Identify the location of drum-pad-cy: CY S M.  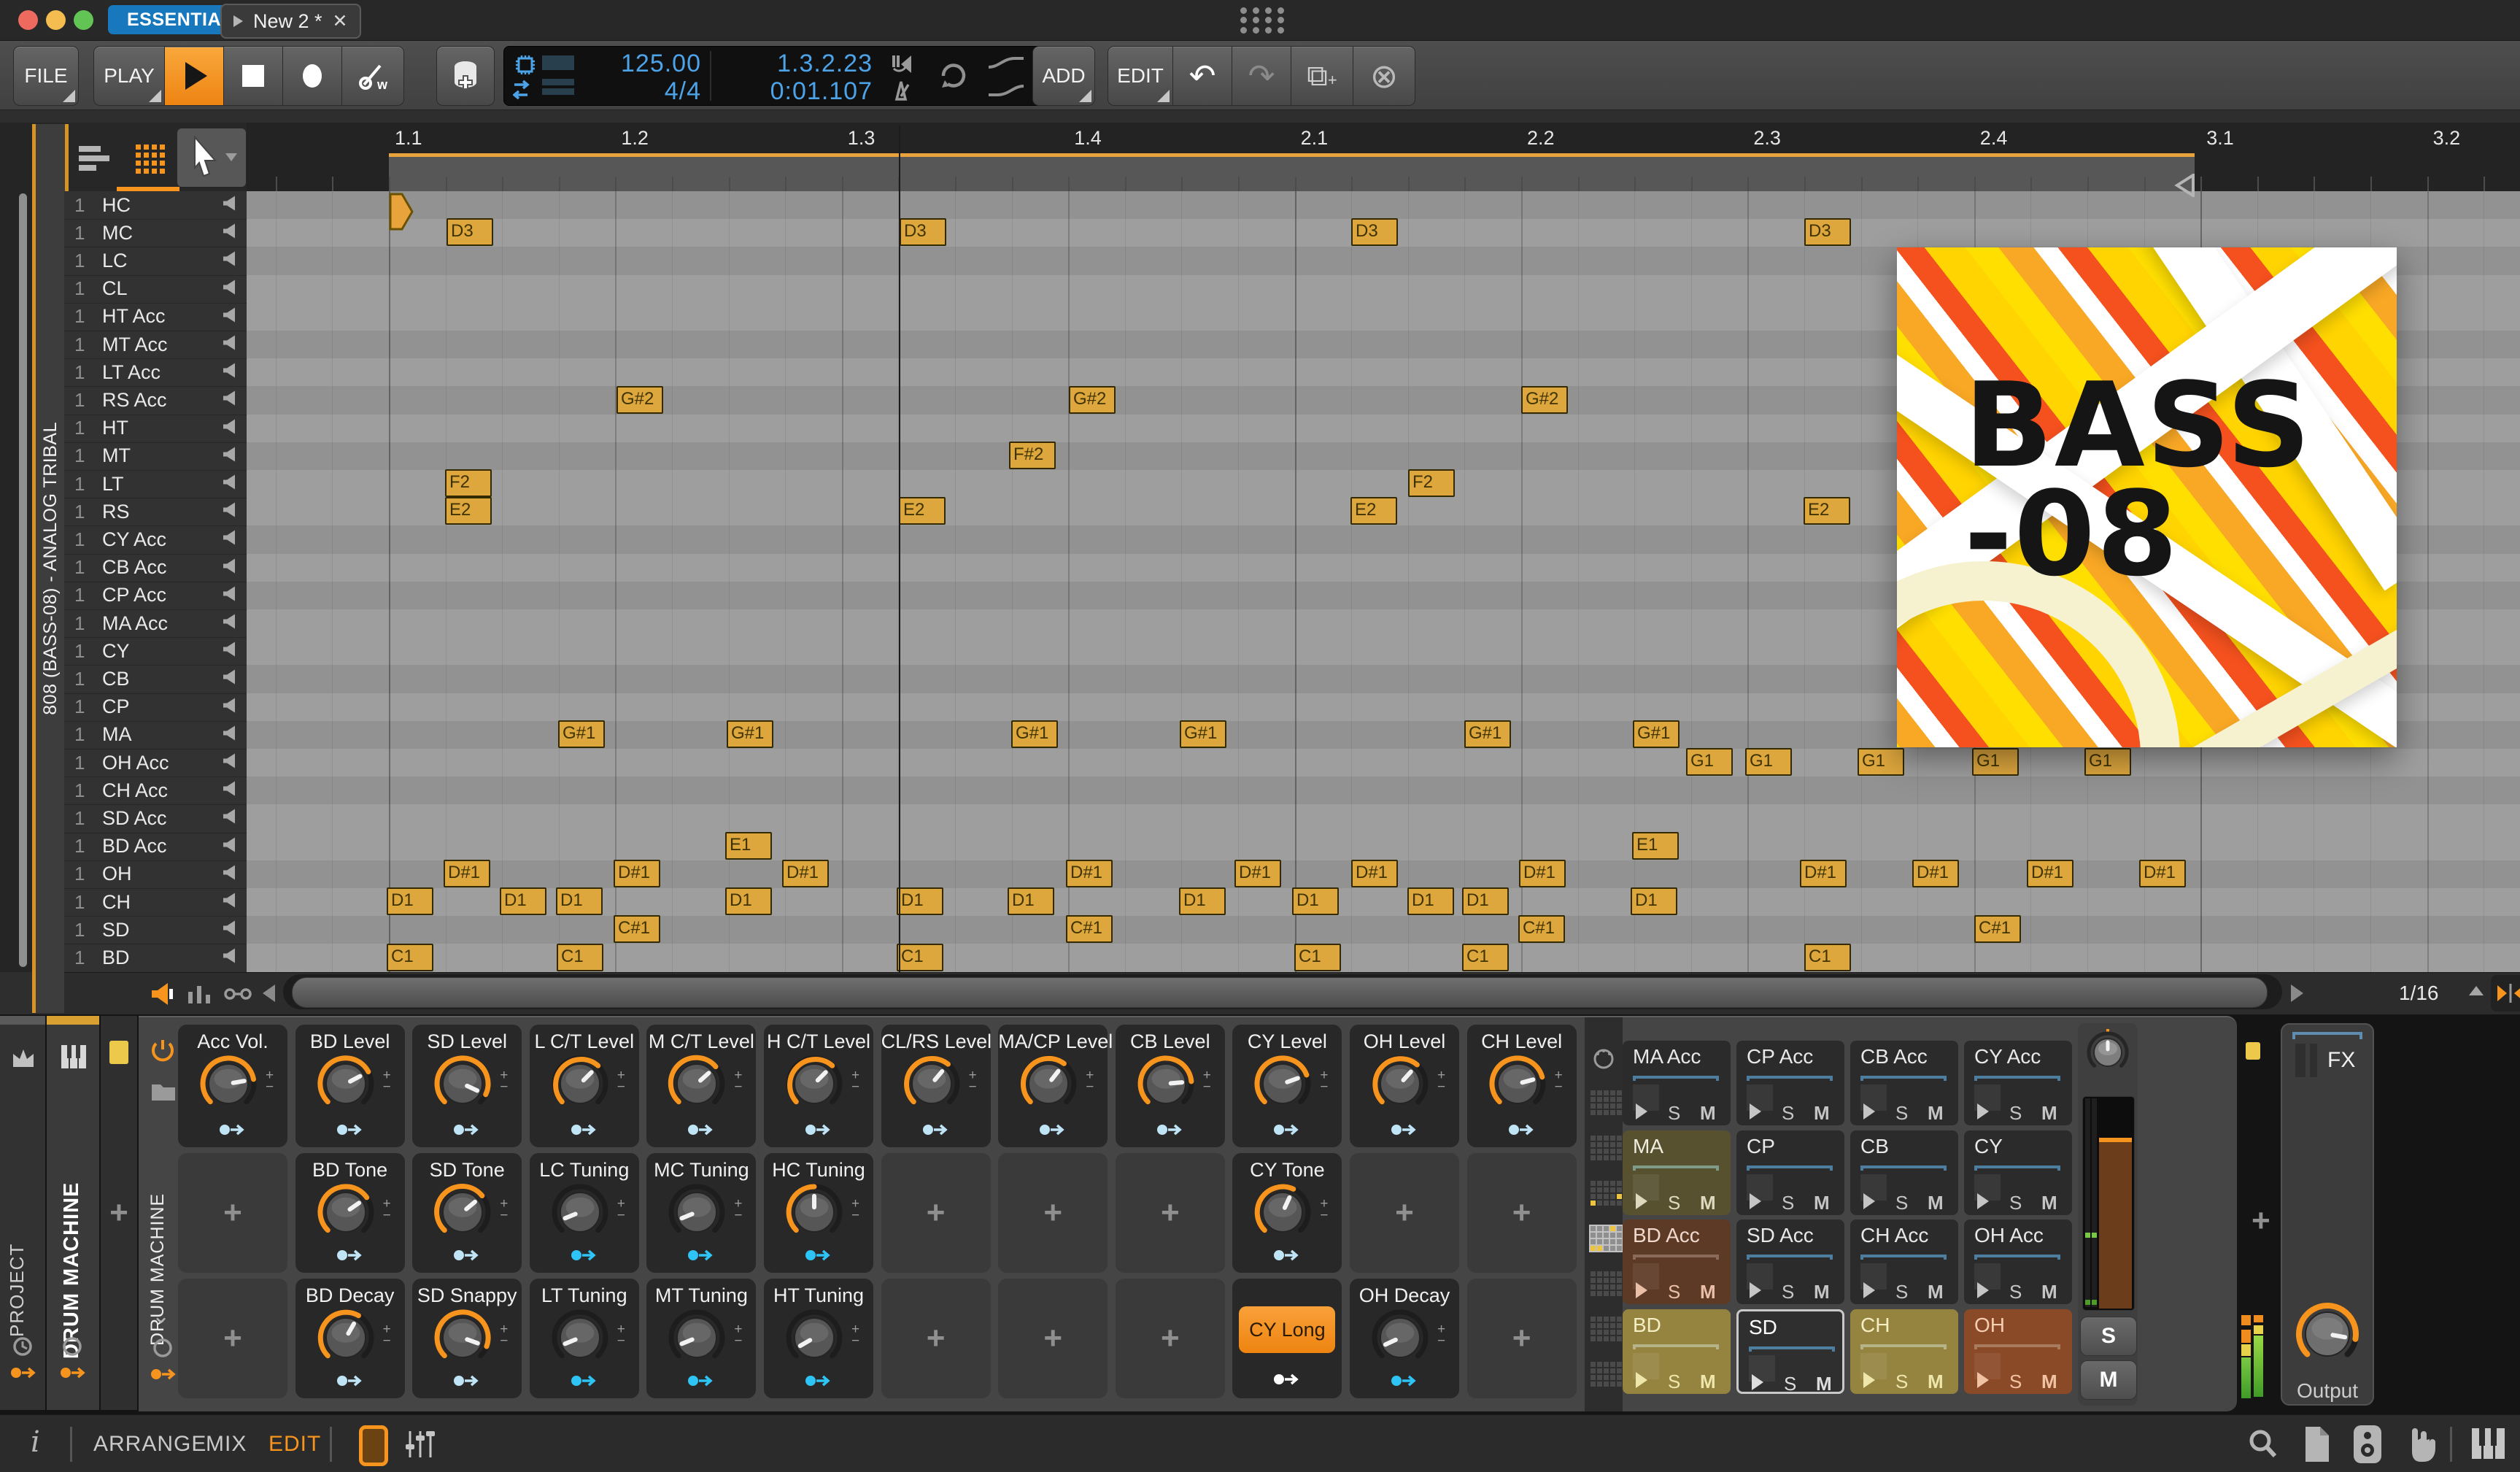
(2018, 1172).